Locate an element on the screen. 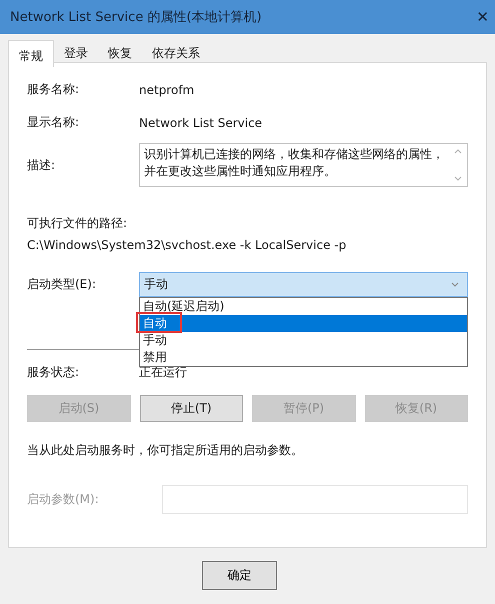 Image resolution: width=495 pixels, height=604 pixels. field-label: 显示名称: is located at coordinates (53, 122).